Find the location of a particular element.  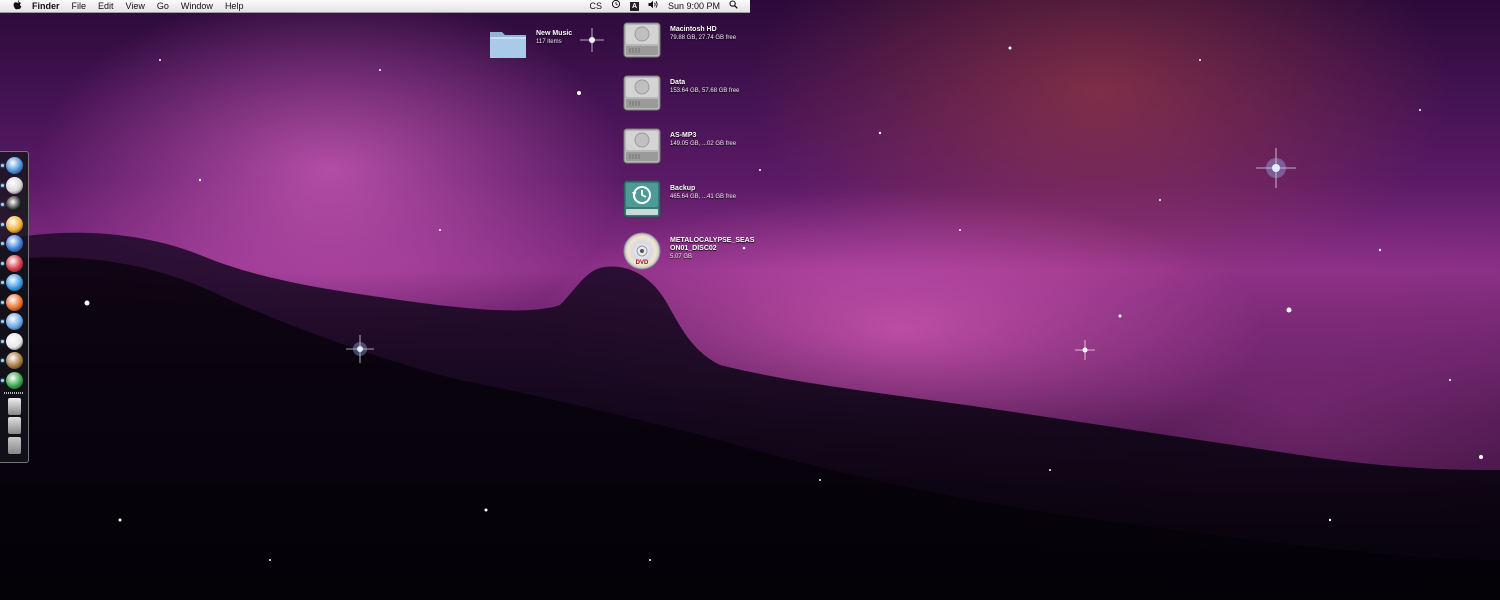

menu-window: Window is located at coordinates (197, 6).